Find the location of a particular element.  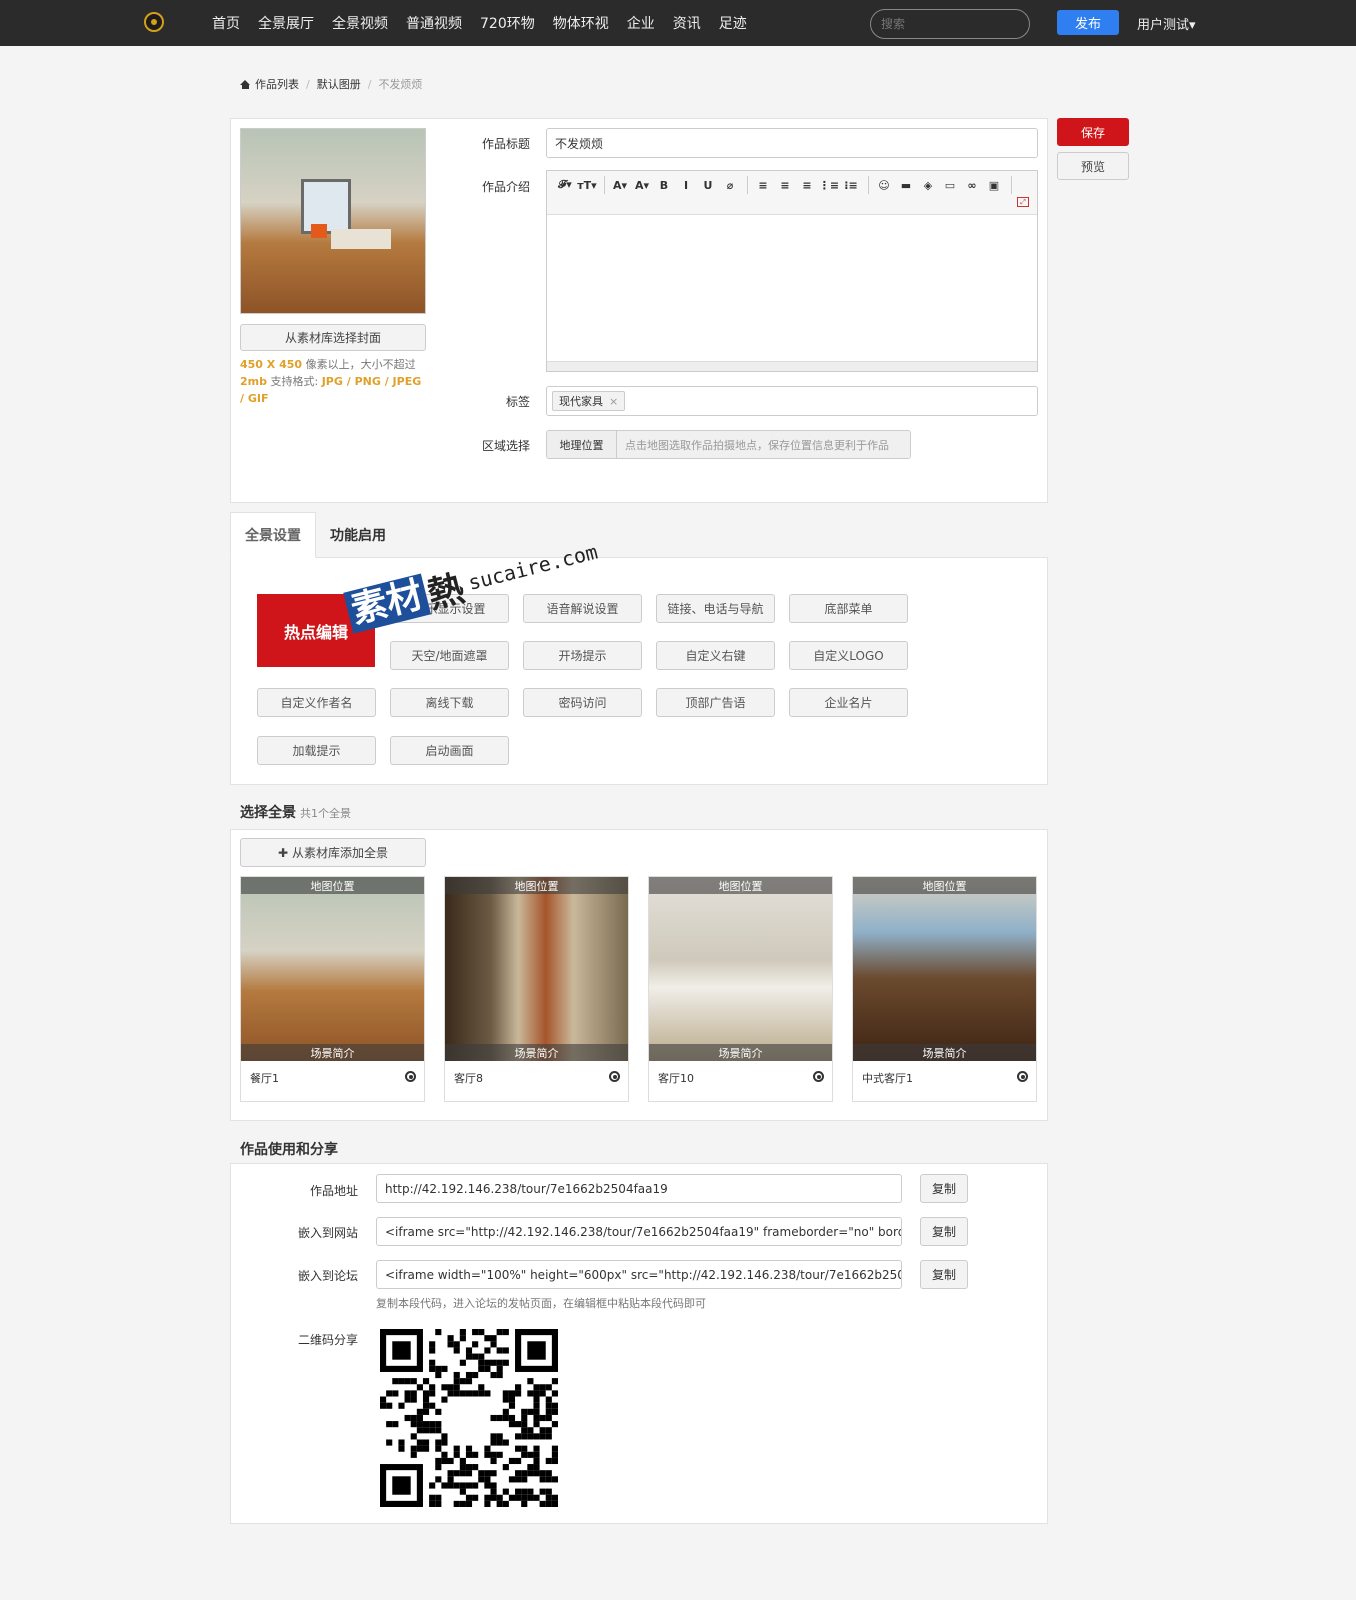

editor-tool-icon: ∞ is located at coordinates (972, 185).